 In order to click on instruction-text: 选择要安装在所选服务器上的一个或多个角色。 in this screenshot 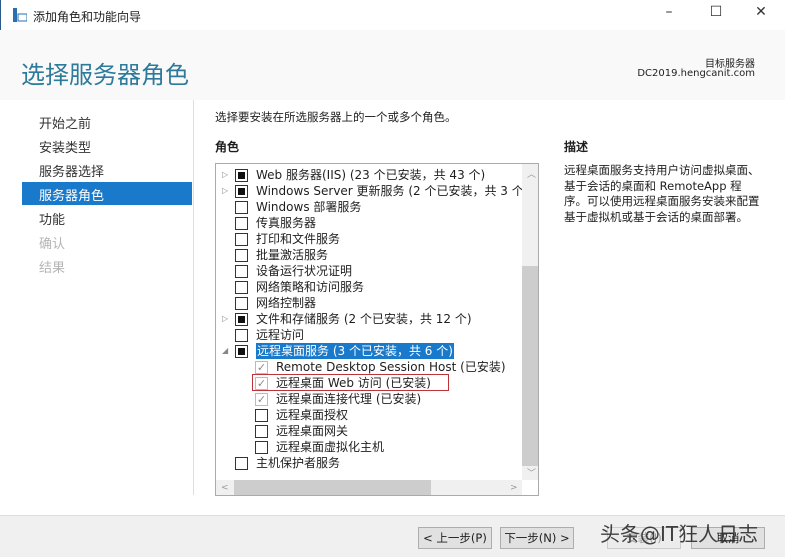, I will do `click(336, 117)`.